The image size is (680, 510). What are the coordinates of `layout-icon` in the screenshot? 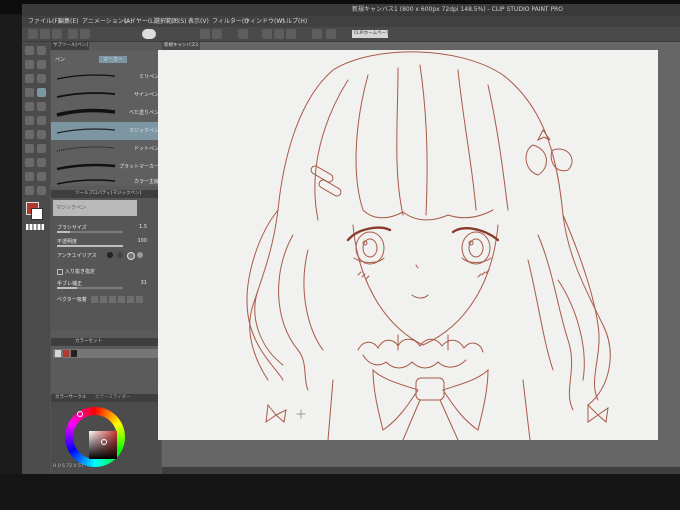 It's located at (331, 34).